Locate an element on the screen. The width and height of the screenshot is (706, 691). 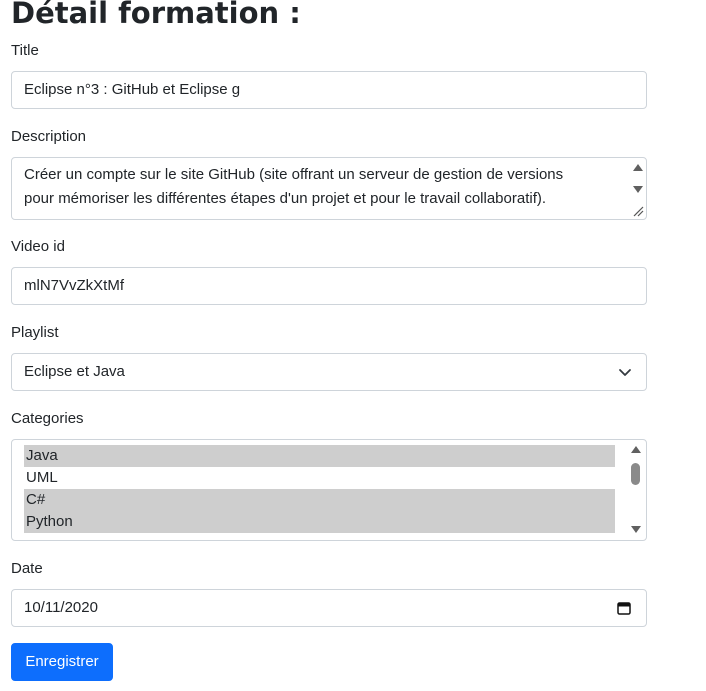
title-input-value: Eclipse n°3 : GitHub et Eclipse g is located at coordinates (132, 89).